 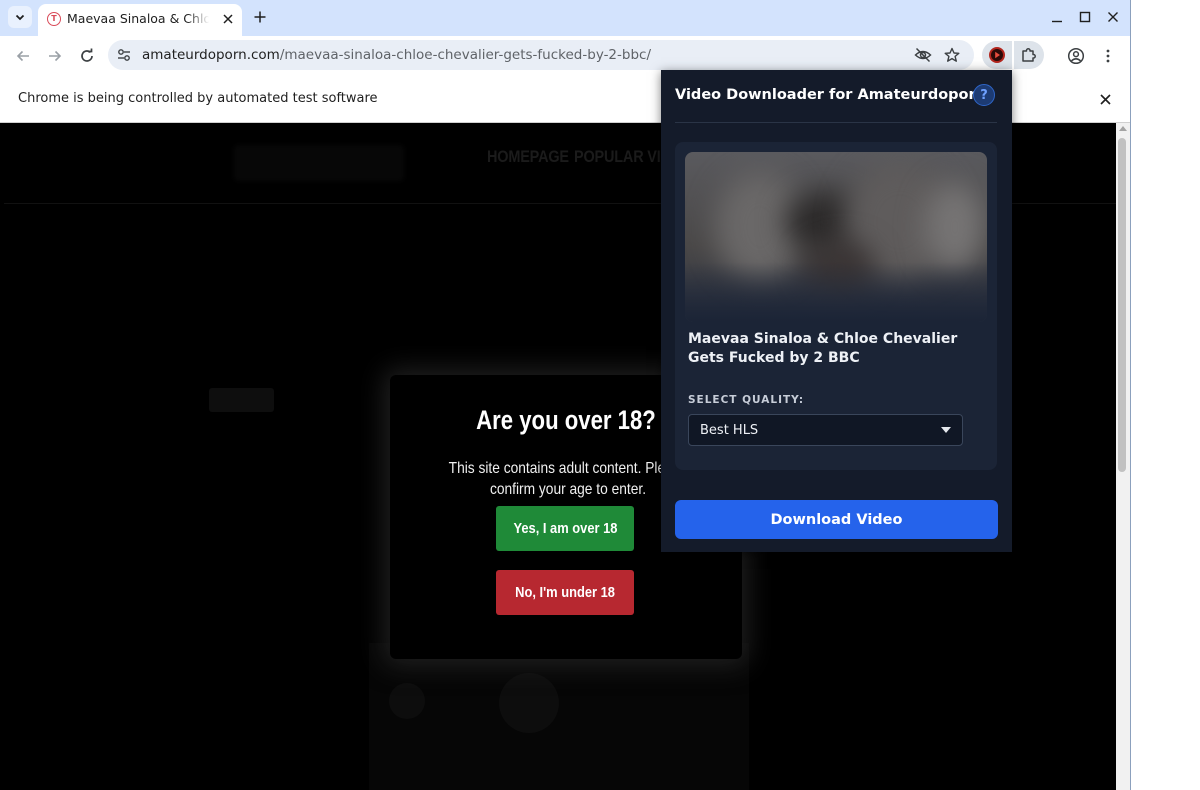 What do you see at coordinates (54, 19) in the screenshot?
I see `site-favicon-icon: T` at bounding box center [54, 19].